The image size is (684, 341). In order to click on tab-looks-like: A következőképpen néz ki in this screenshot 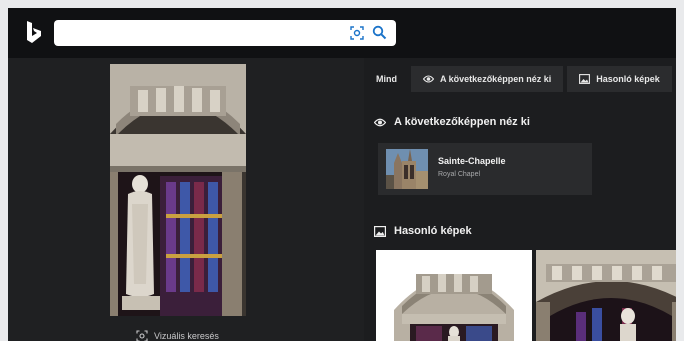, I will do `click(487, 79)`.